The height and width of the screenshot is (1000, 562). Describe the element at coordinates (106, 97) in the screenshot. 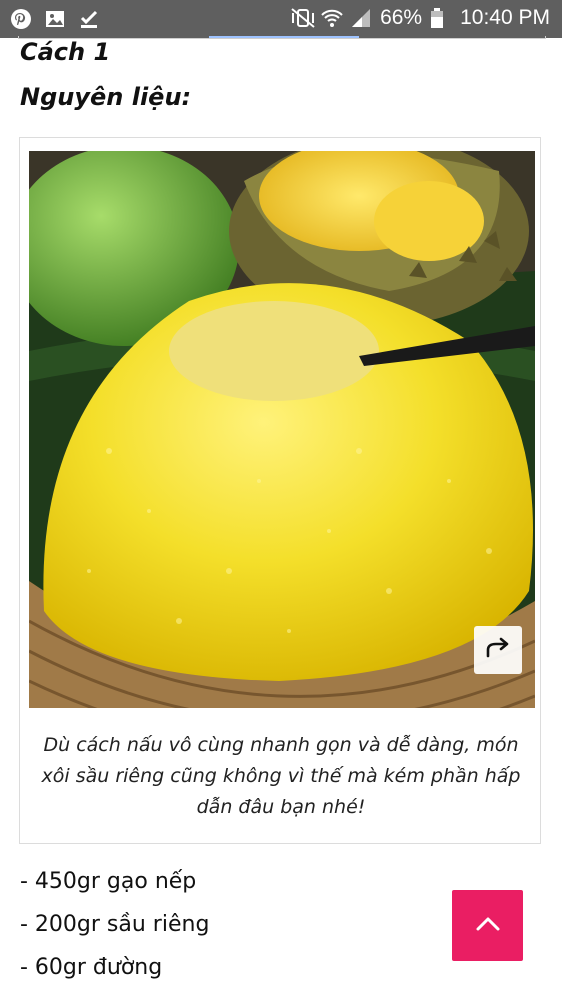

I see `ingredients-heading: Nguyên liệu:` at that location.